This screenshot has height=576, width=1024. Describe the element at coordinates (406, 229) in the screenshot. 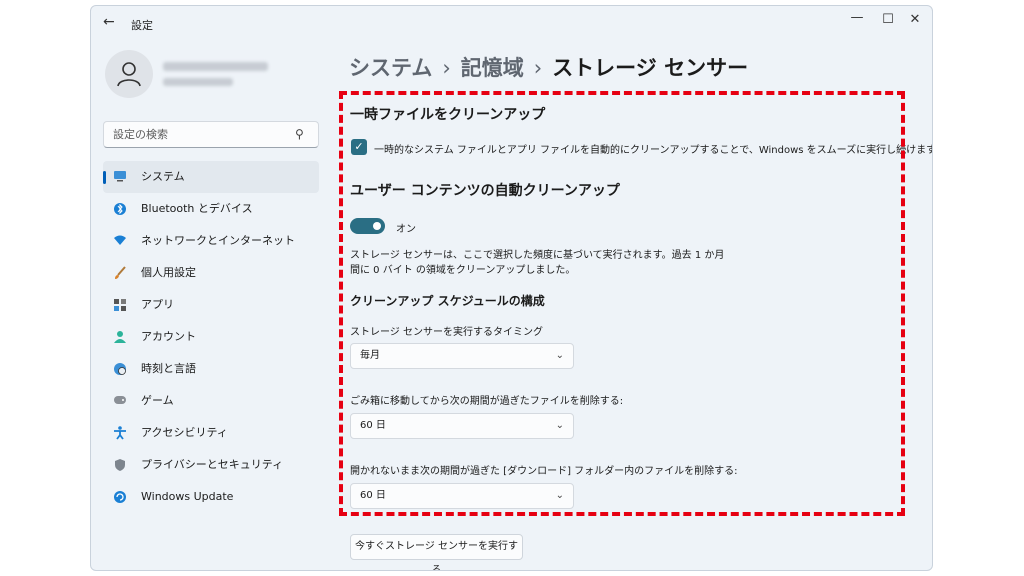

I see `toggle-state-label: オン` at that location.